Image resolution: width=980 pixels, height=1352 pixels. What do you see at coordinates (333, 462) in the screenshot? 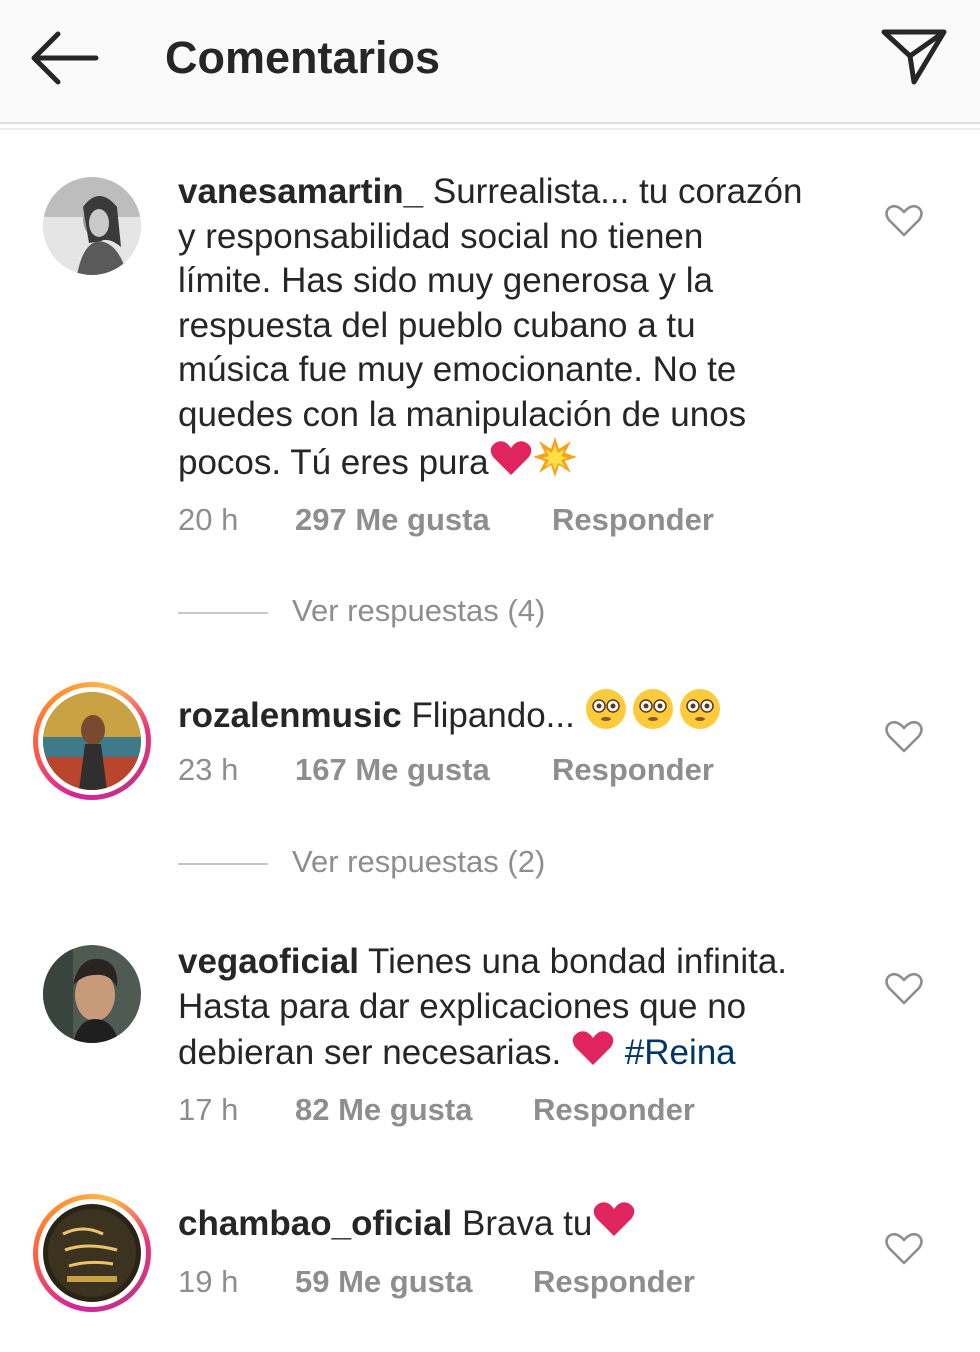
I see `comment-line: pocos. Tú eres pura` at bounding box center [333, 462].